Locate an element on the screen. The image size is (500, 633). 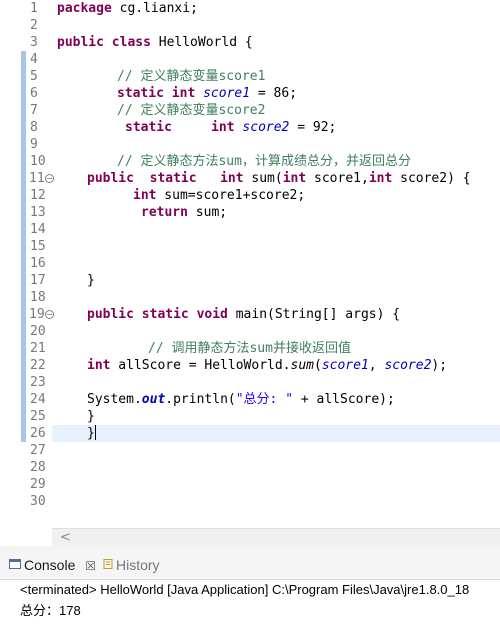
line-number-row: 6 is located at coordinates (26, 93).